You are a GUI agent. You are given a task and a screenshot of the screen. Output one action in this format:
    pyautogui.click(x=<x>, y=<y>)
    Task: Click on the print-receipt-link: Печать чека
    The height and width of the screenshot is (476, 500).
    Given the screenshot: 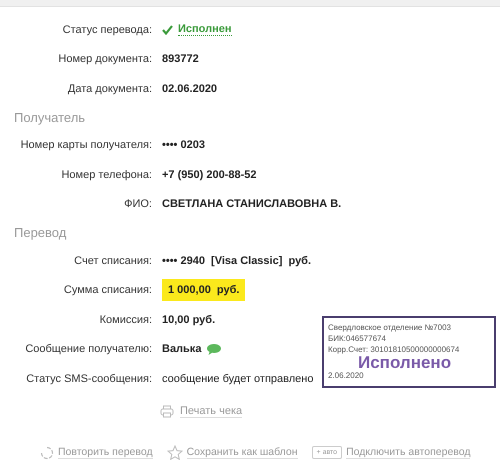 What is the action you would take?
    pyautogui.click(x=211, y=411)
    